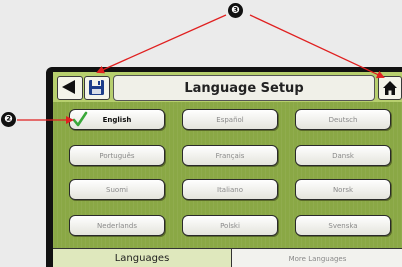  I want to click on callout-arrow-save, so click(161, 44).